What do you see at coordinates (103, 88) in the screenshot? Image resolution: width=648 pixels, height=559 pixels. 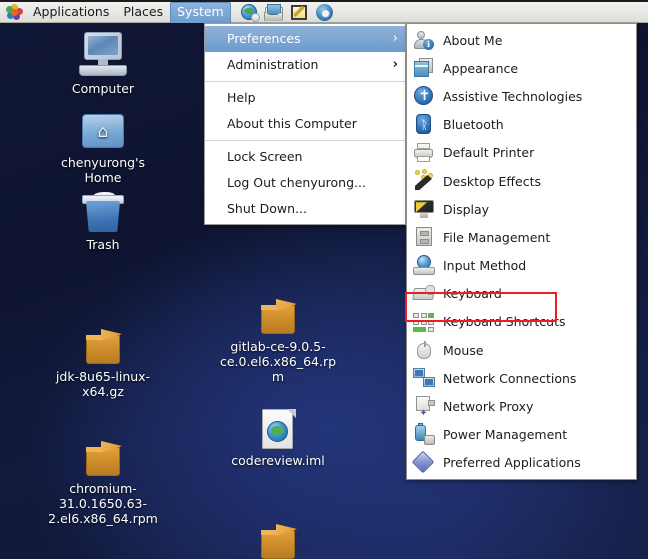 I see `desktop-icon-label: Computer` at bounding box center [103, 88].